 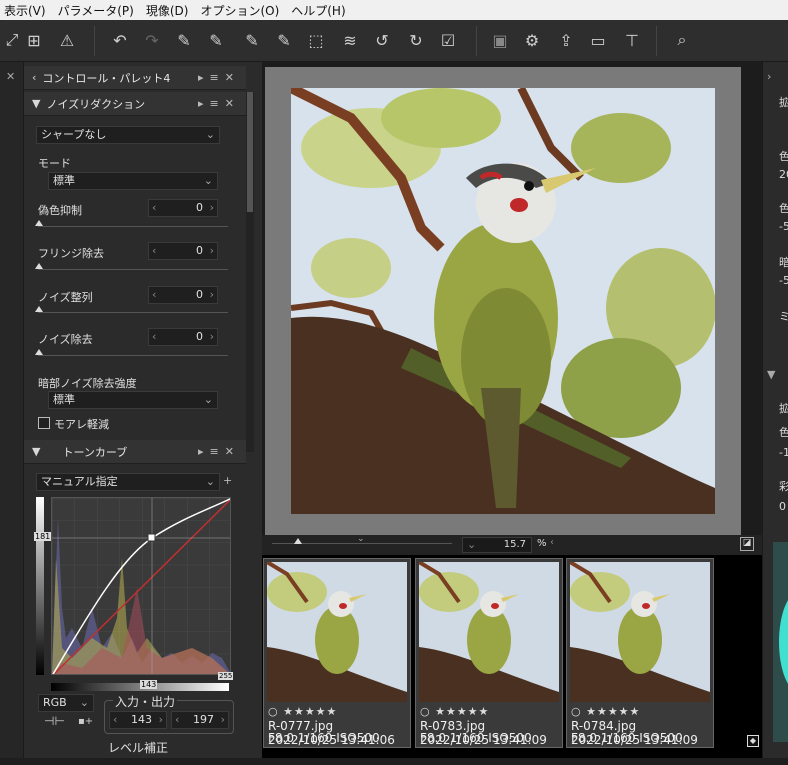 What do you see at coordinates (98, 10) in the screenshot?
I see `menu-parameter: パラメータ(P)` at bounding box center [98, 10].